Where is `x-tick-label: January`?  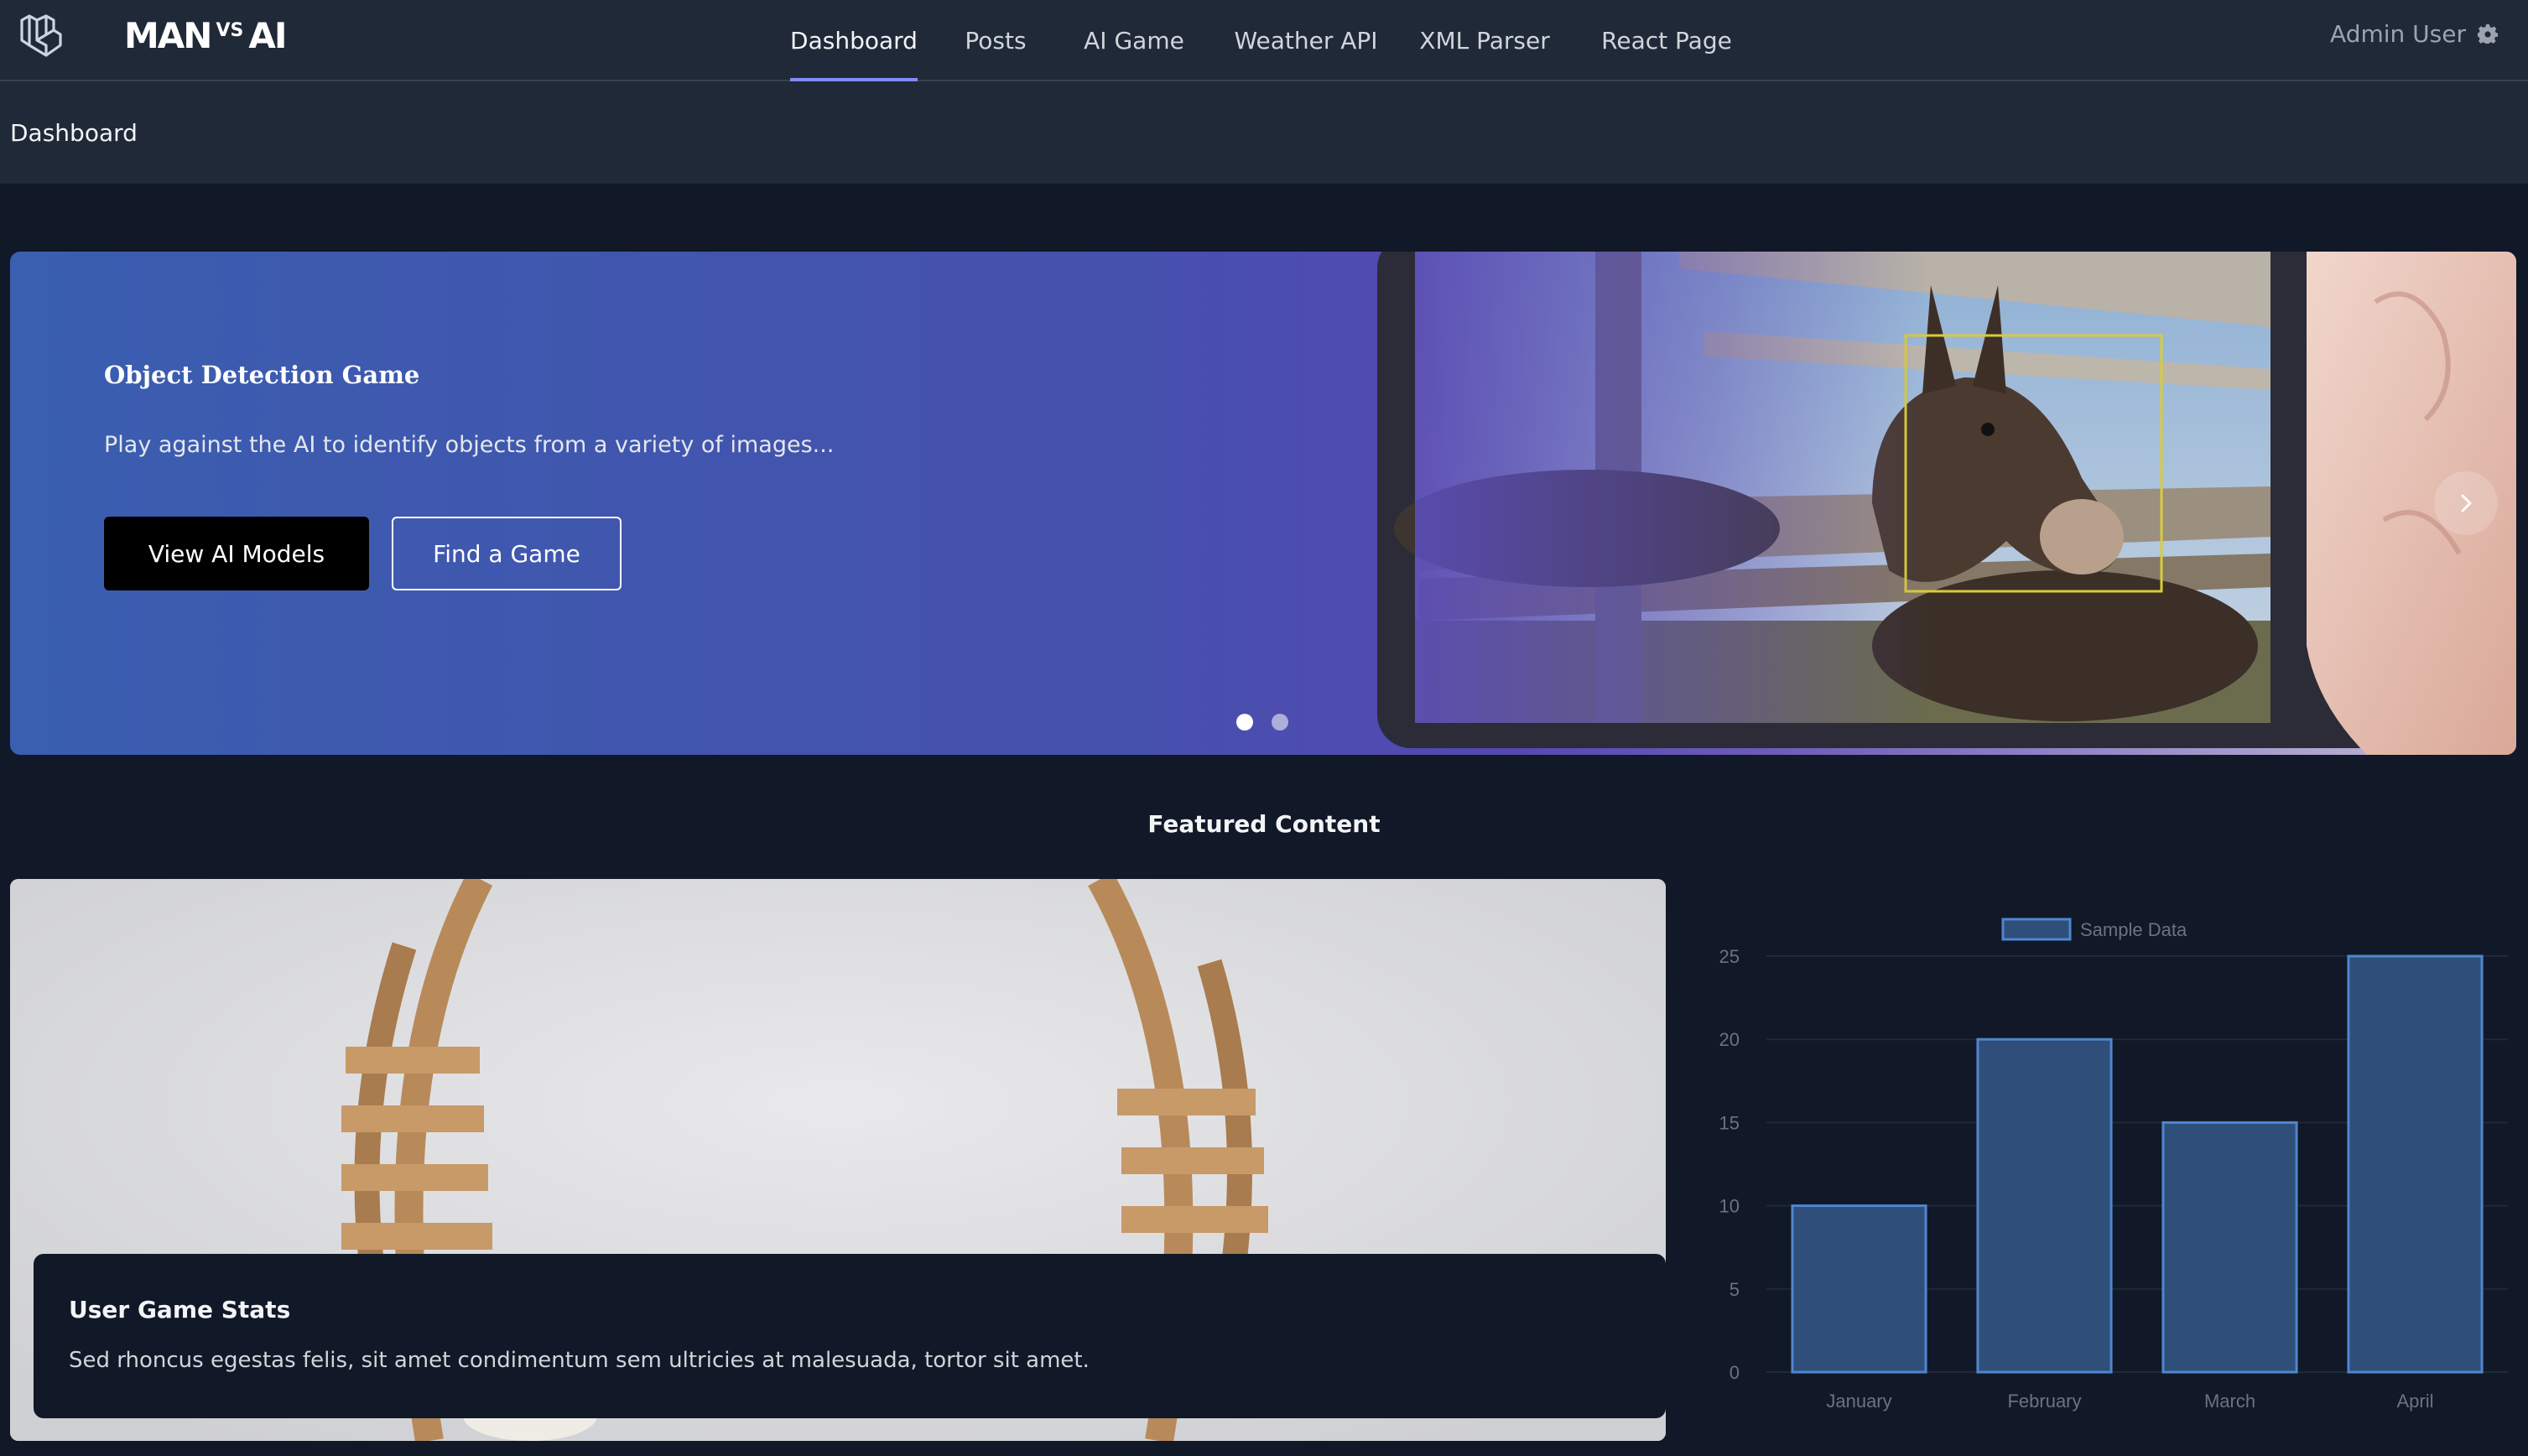 x-tick-label: January is located at coordinates (1858, 1401).